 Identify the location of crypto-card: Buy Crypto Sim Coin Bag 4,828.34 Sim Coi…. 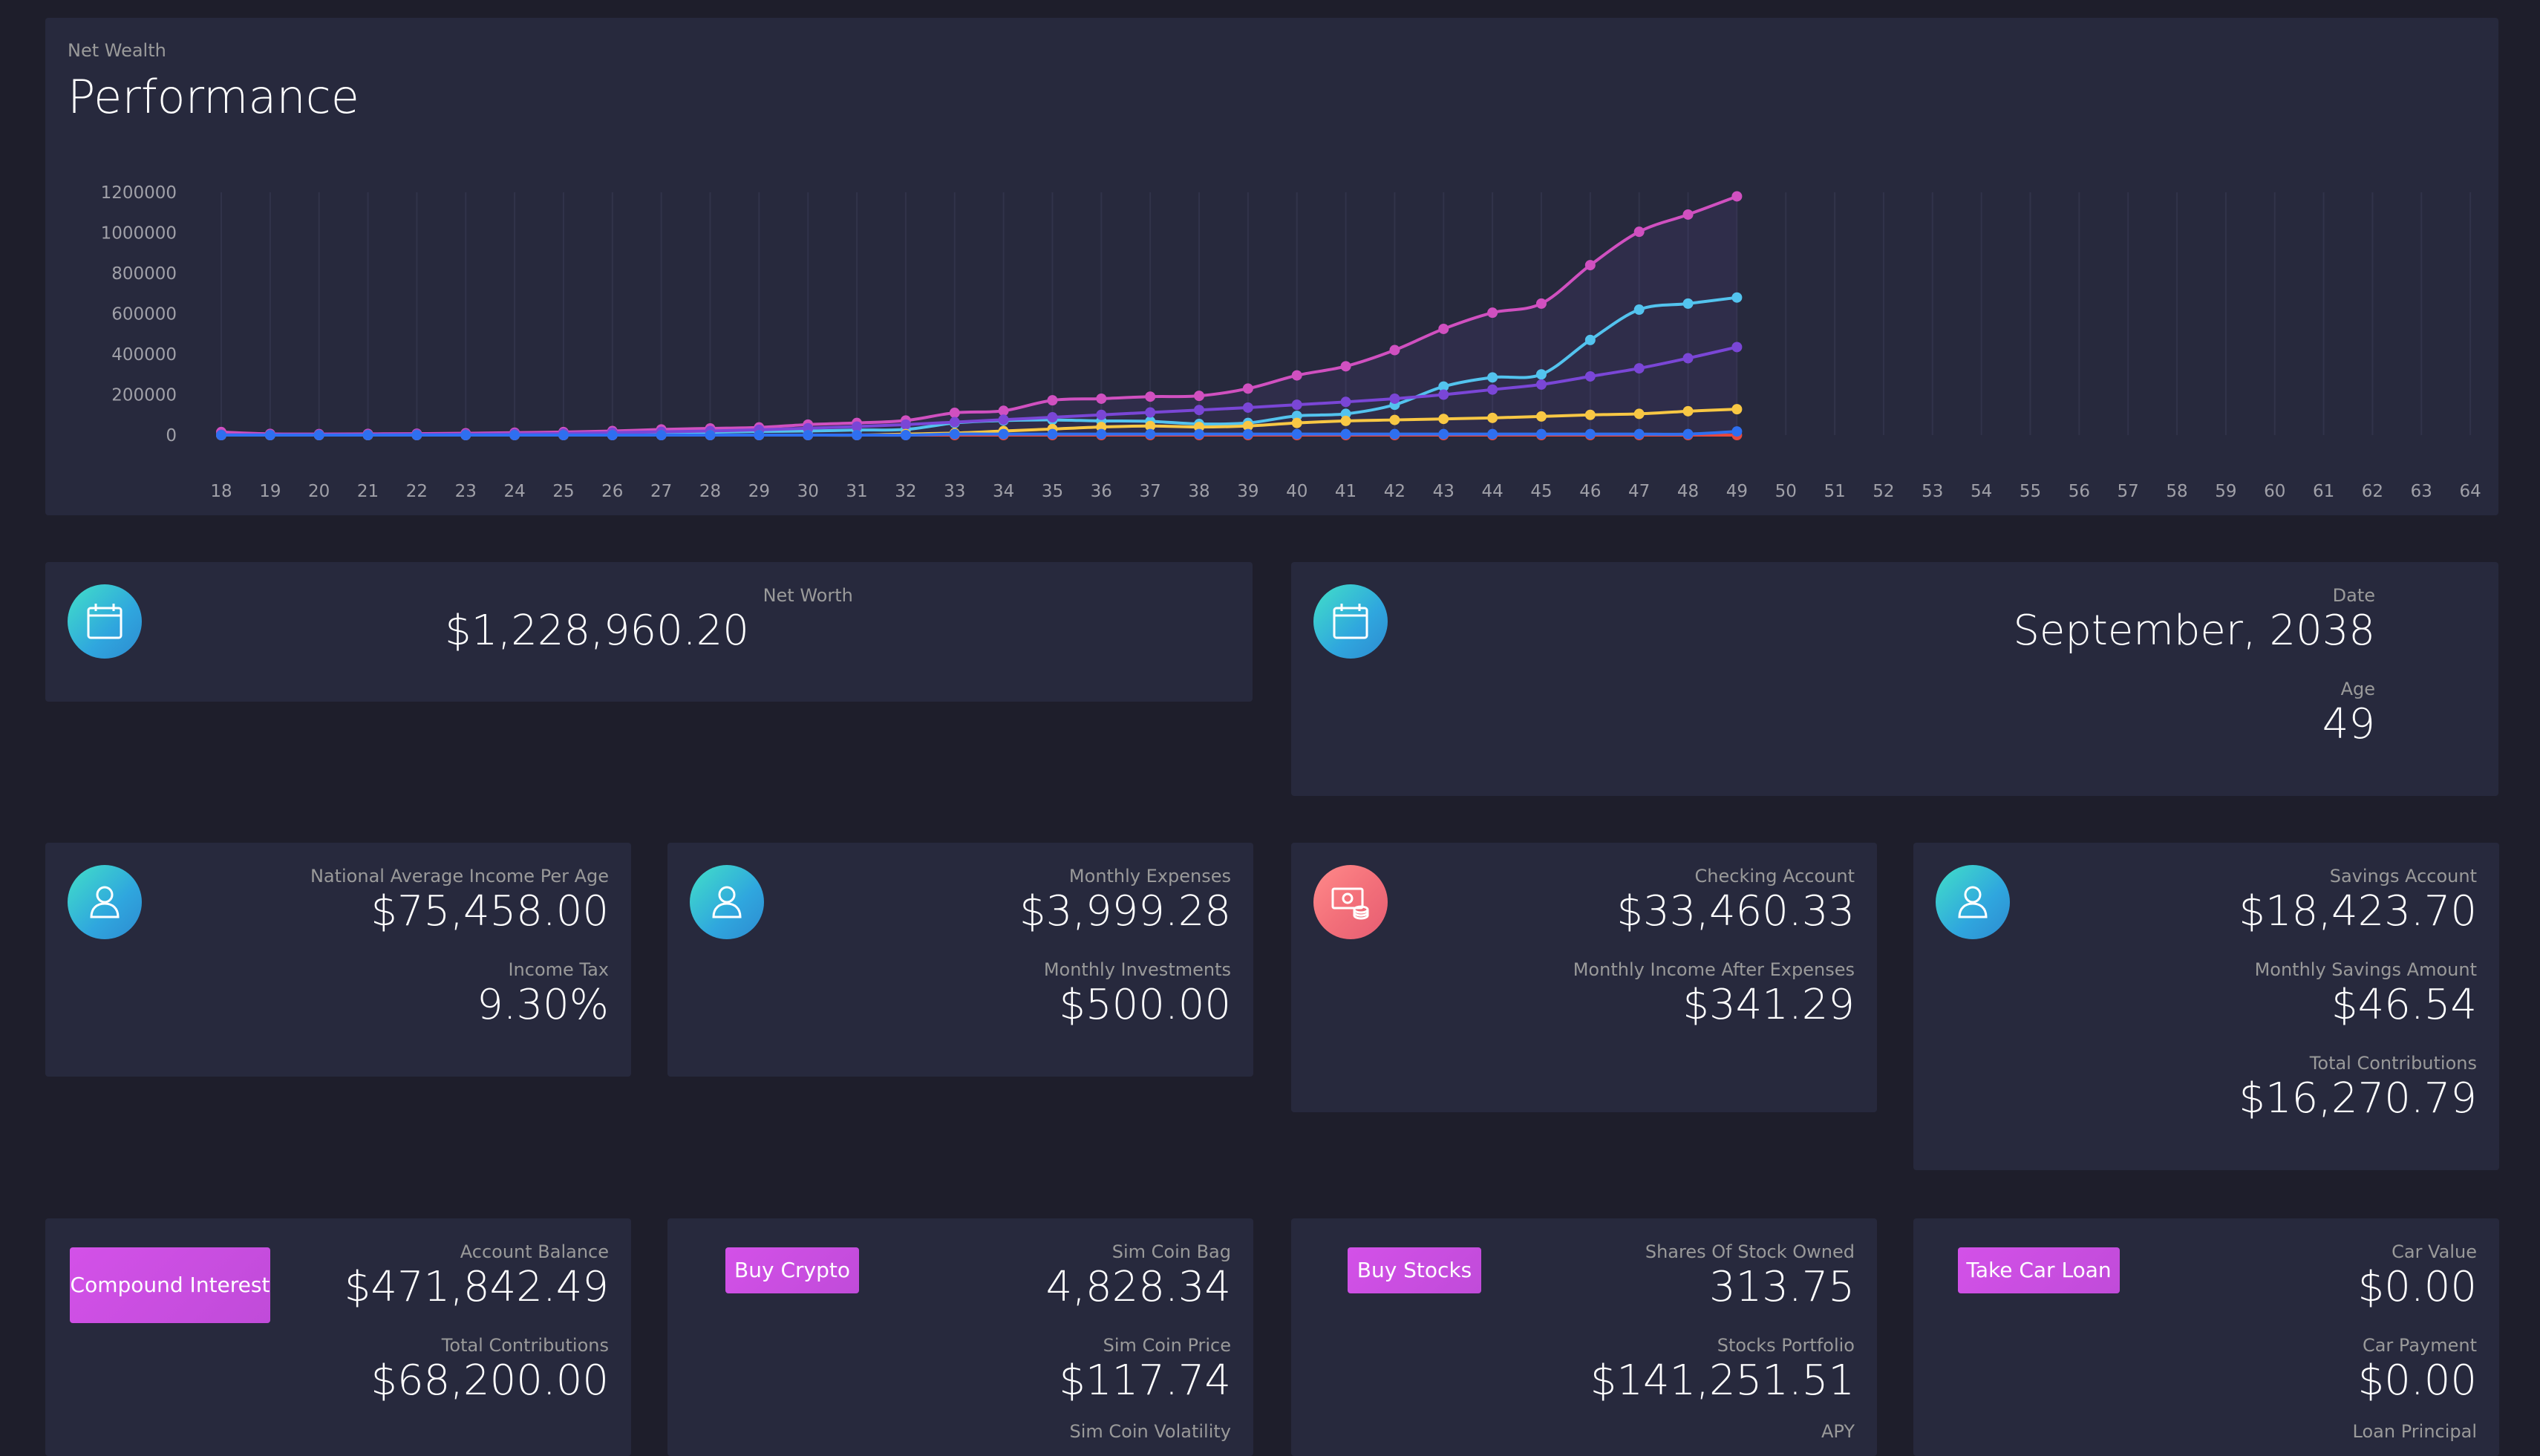
(960, 1337).